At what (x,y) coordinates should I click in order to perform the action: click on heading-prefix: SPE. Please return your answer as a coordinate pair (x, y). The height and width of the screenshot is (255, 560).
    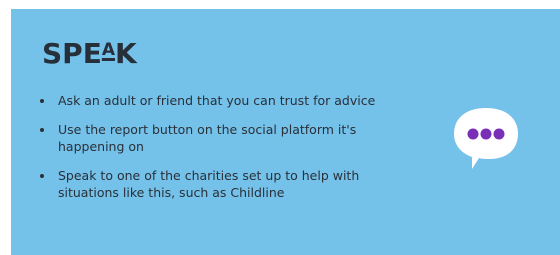
    Looking at the image, I should click on (72, 53).